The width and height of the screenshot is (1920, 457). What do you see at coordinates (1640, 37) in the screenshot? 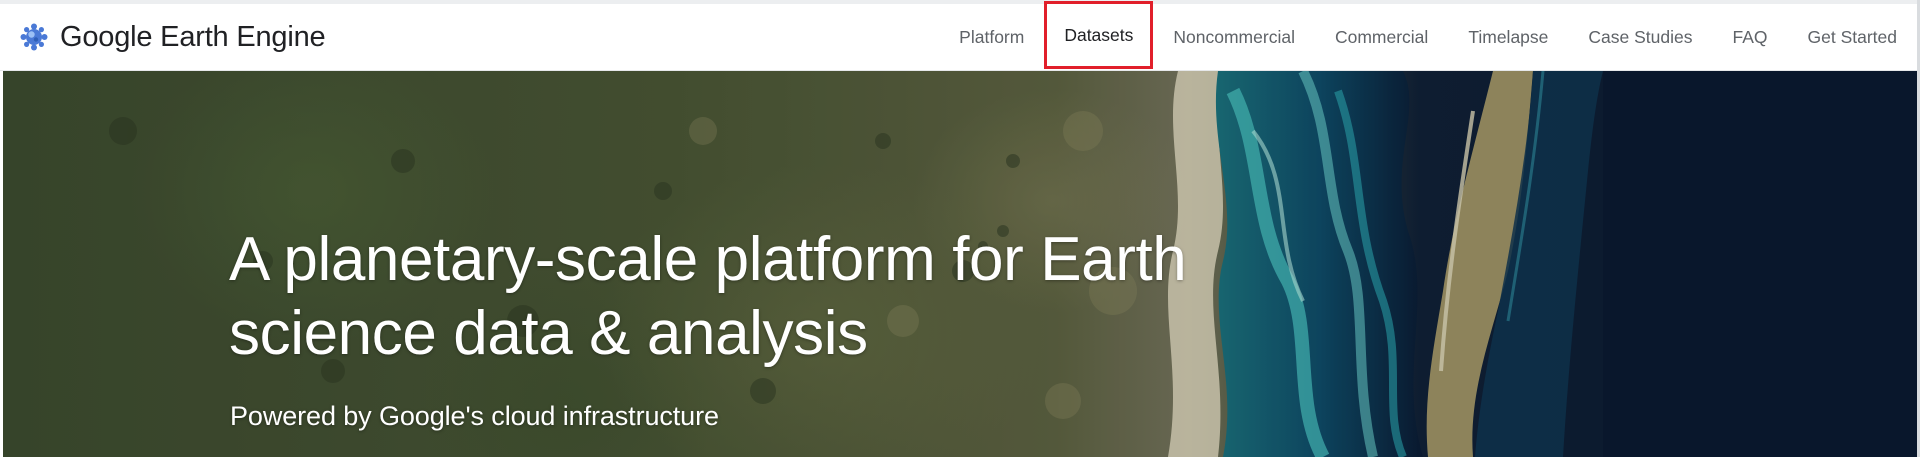
I see `nav-case-studies: Case Studies` at bounding box center [1640, 37].